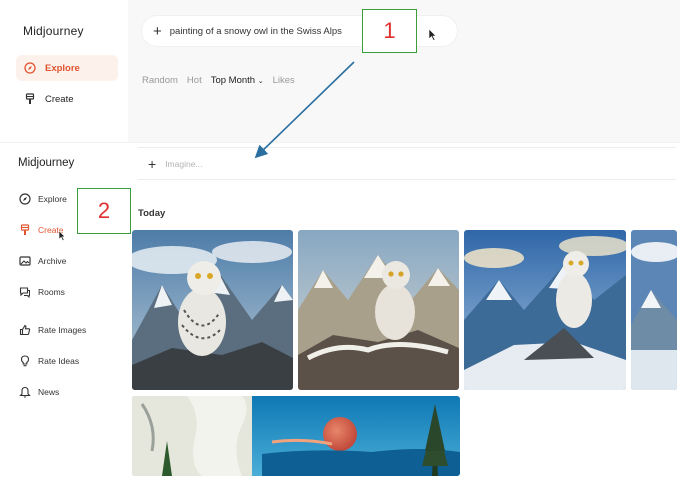 This screenshot has width=680, height=491. Describe the element at coordinates (389, 31) in the screenshot. I see `step-marker-1: 1` at that location.